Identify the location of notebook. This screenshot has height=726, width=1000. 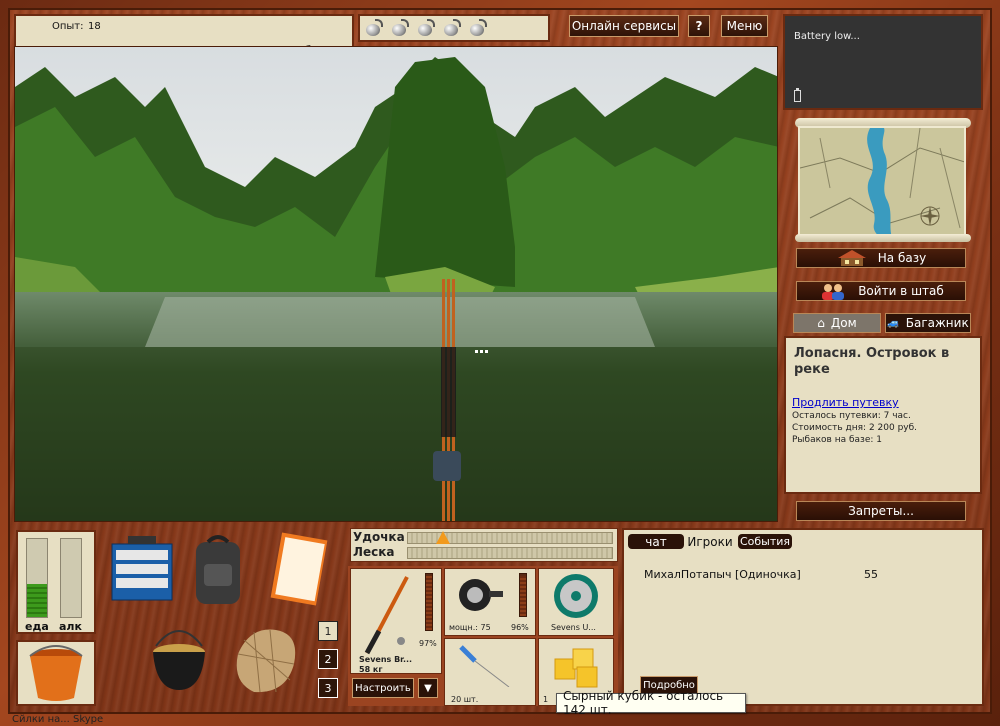
(297, 569).